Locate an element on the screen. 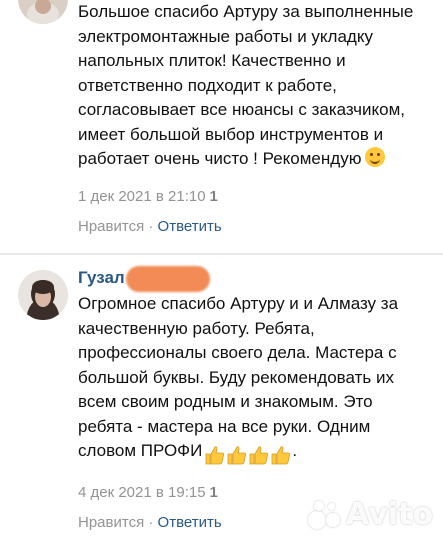 Image resolution: width=443 pixels, height=540 pixels. comment-meta: 4 дек 2021 в 19:15 1 is located at coordinates (148, 492).